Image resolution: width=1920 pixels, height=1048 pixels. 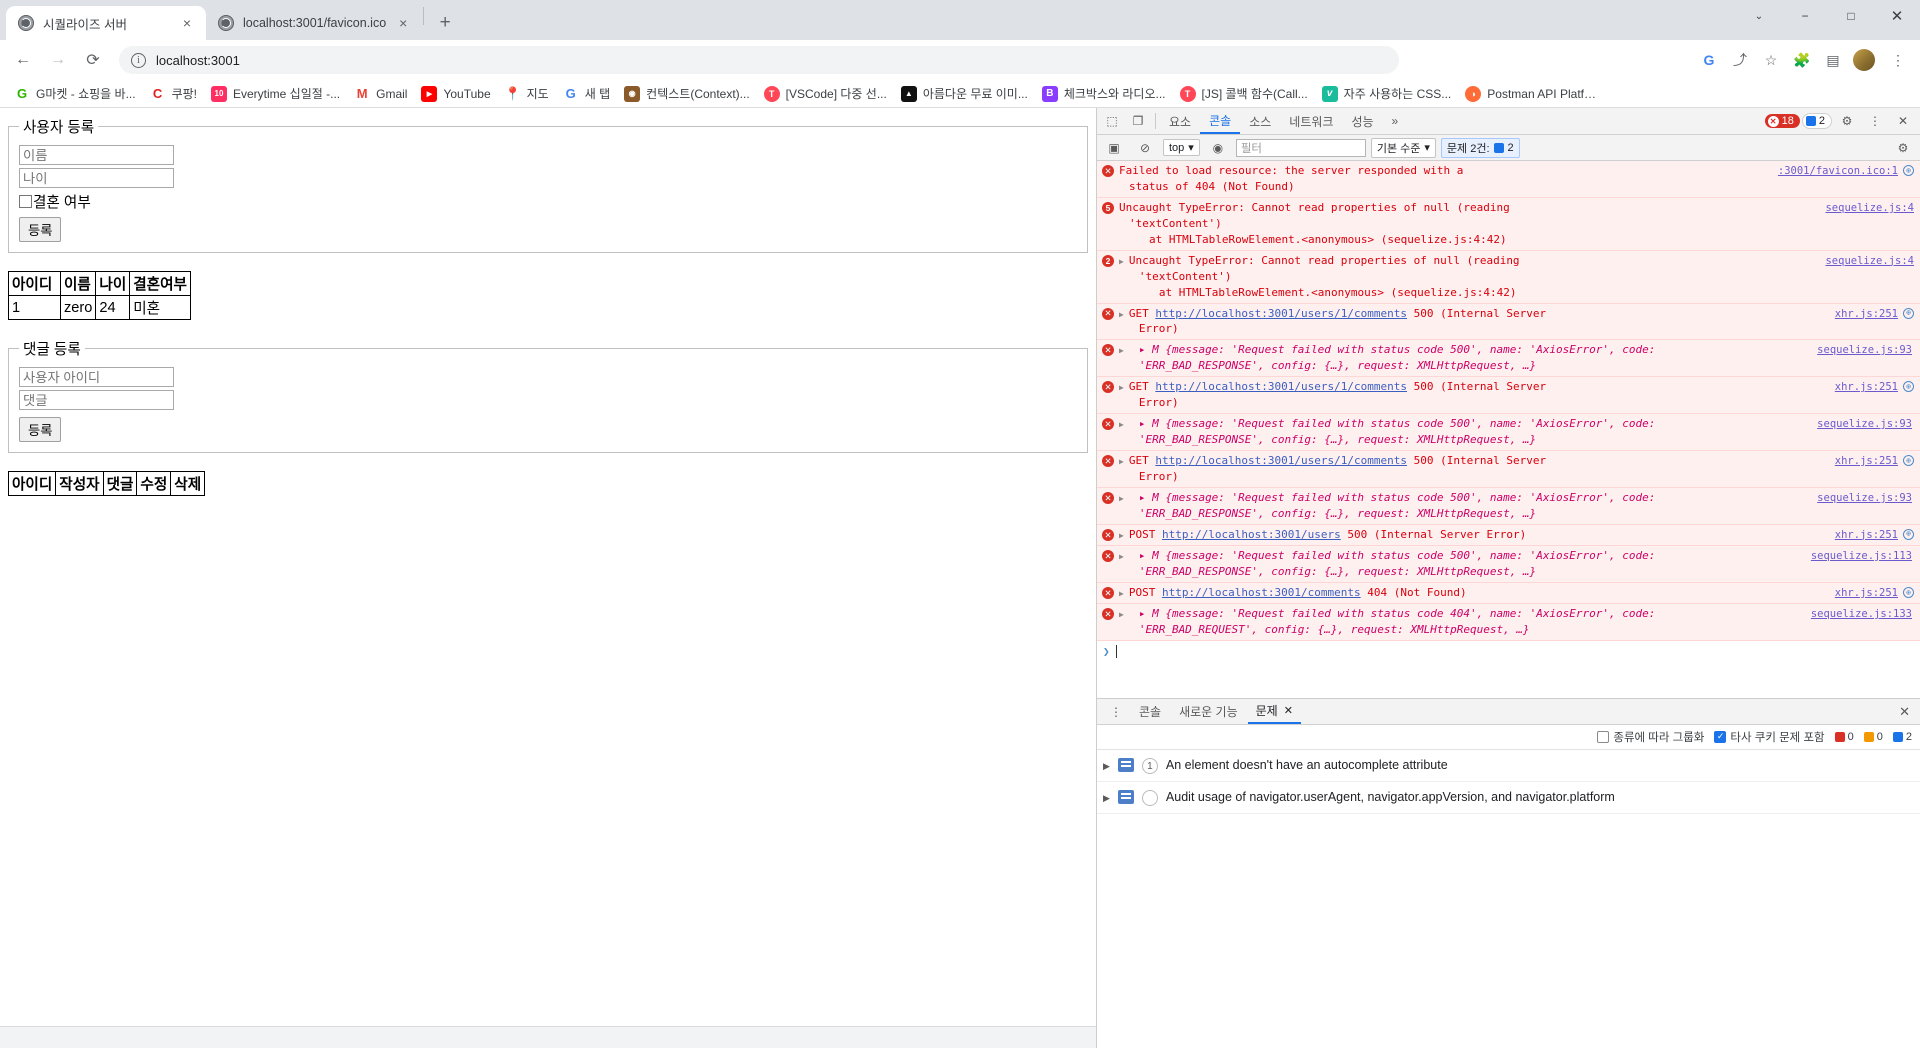 I want to click on bookmark-item: 📍 지도, so click(x=527, y=93).